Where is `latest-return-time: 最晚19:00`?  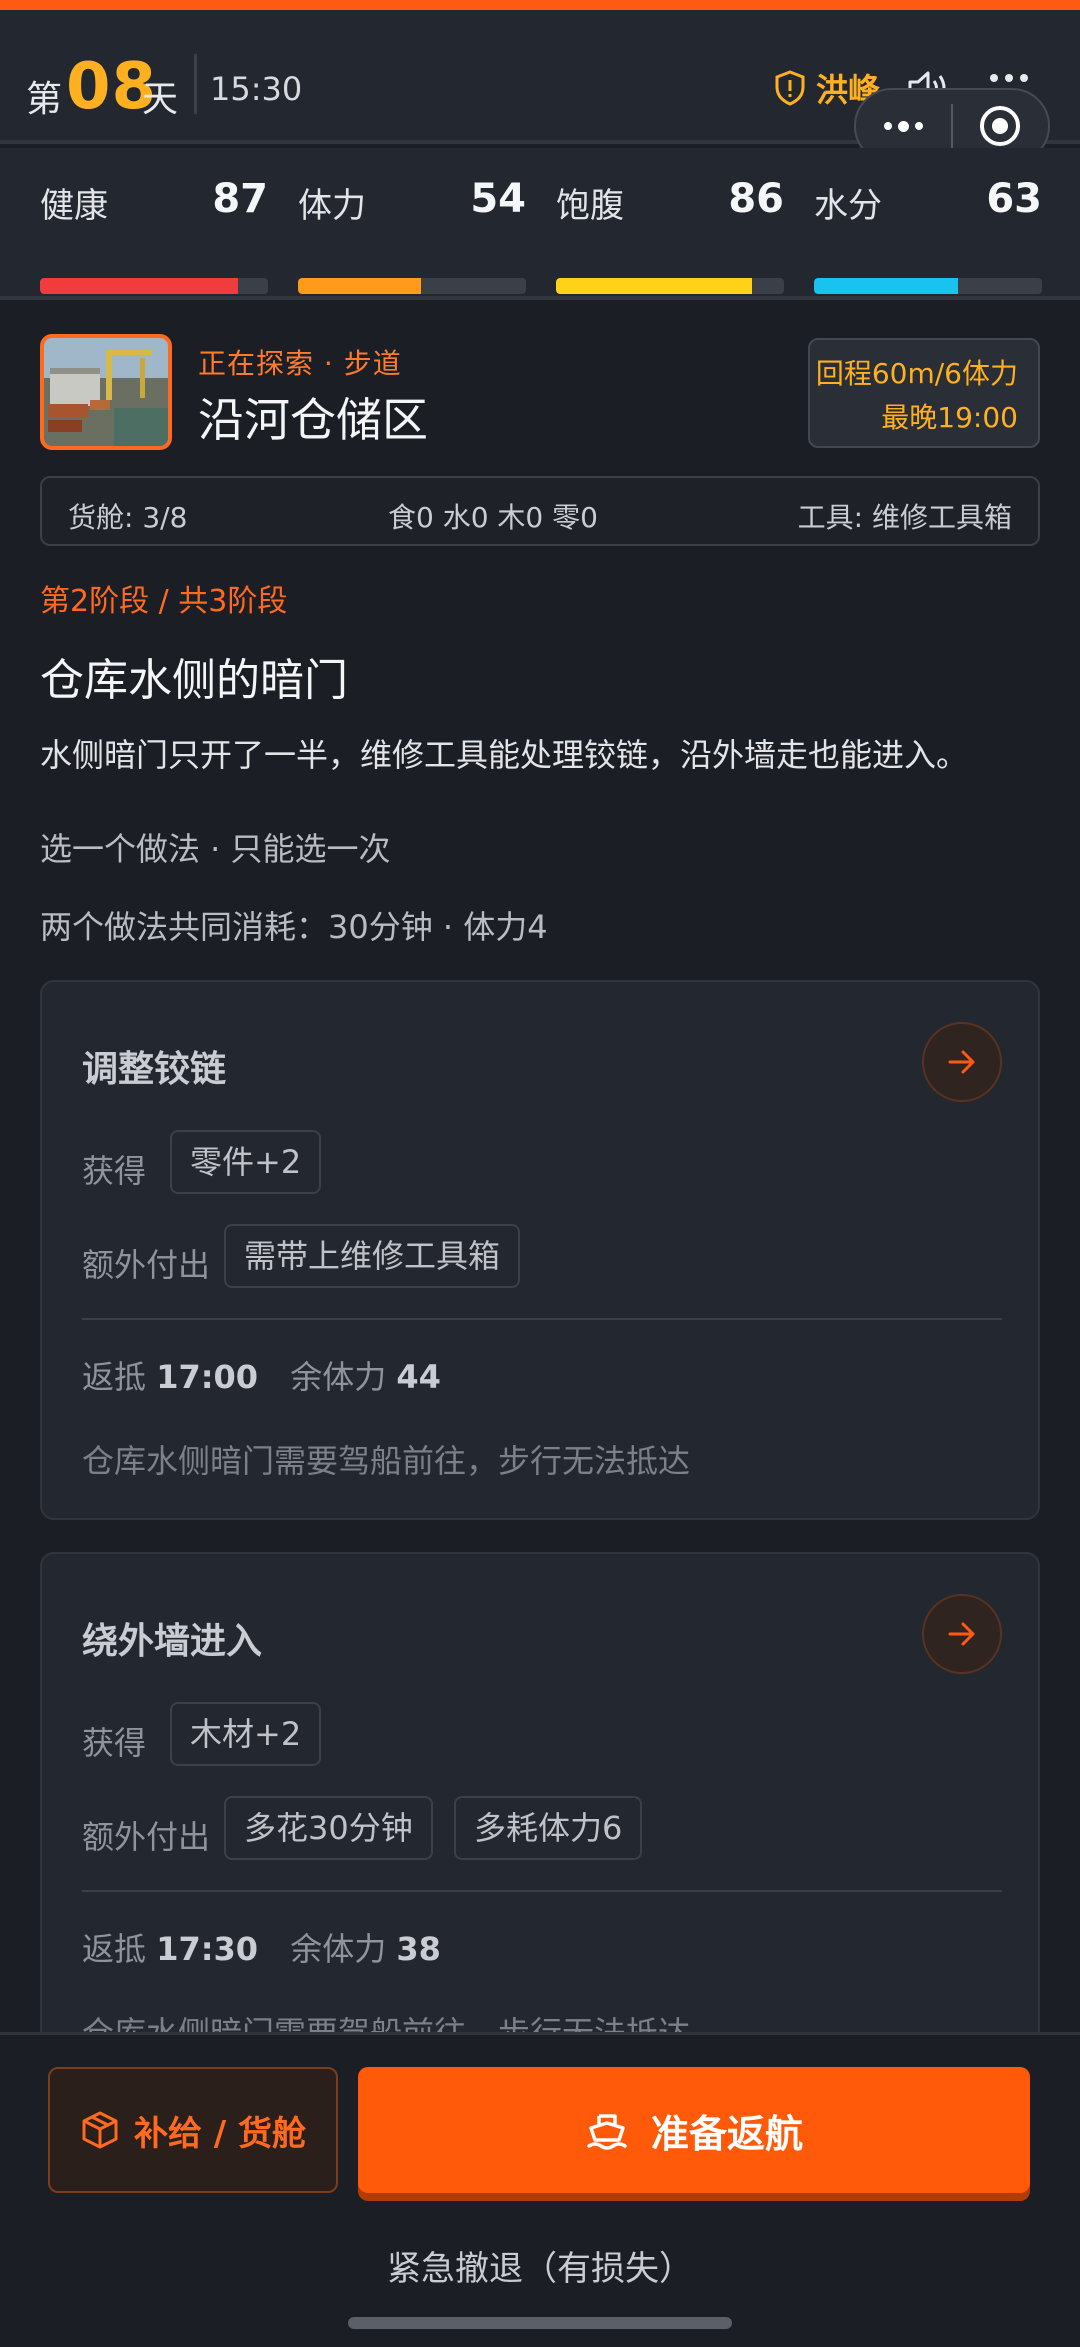
latest-return-time: 最晚19:00 is located at coordinates (949, 417).